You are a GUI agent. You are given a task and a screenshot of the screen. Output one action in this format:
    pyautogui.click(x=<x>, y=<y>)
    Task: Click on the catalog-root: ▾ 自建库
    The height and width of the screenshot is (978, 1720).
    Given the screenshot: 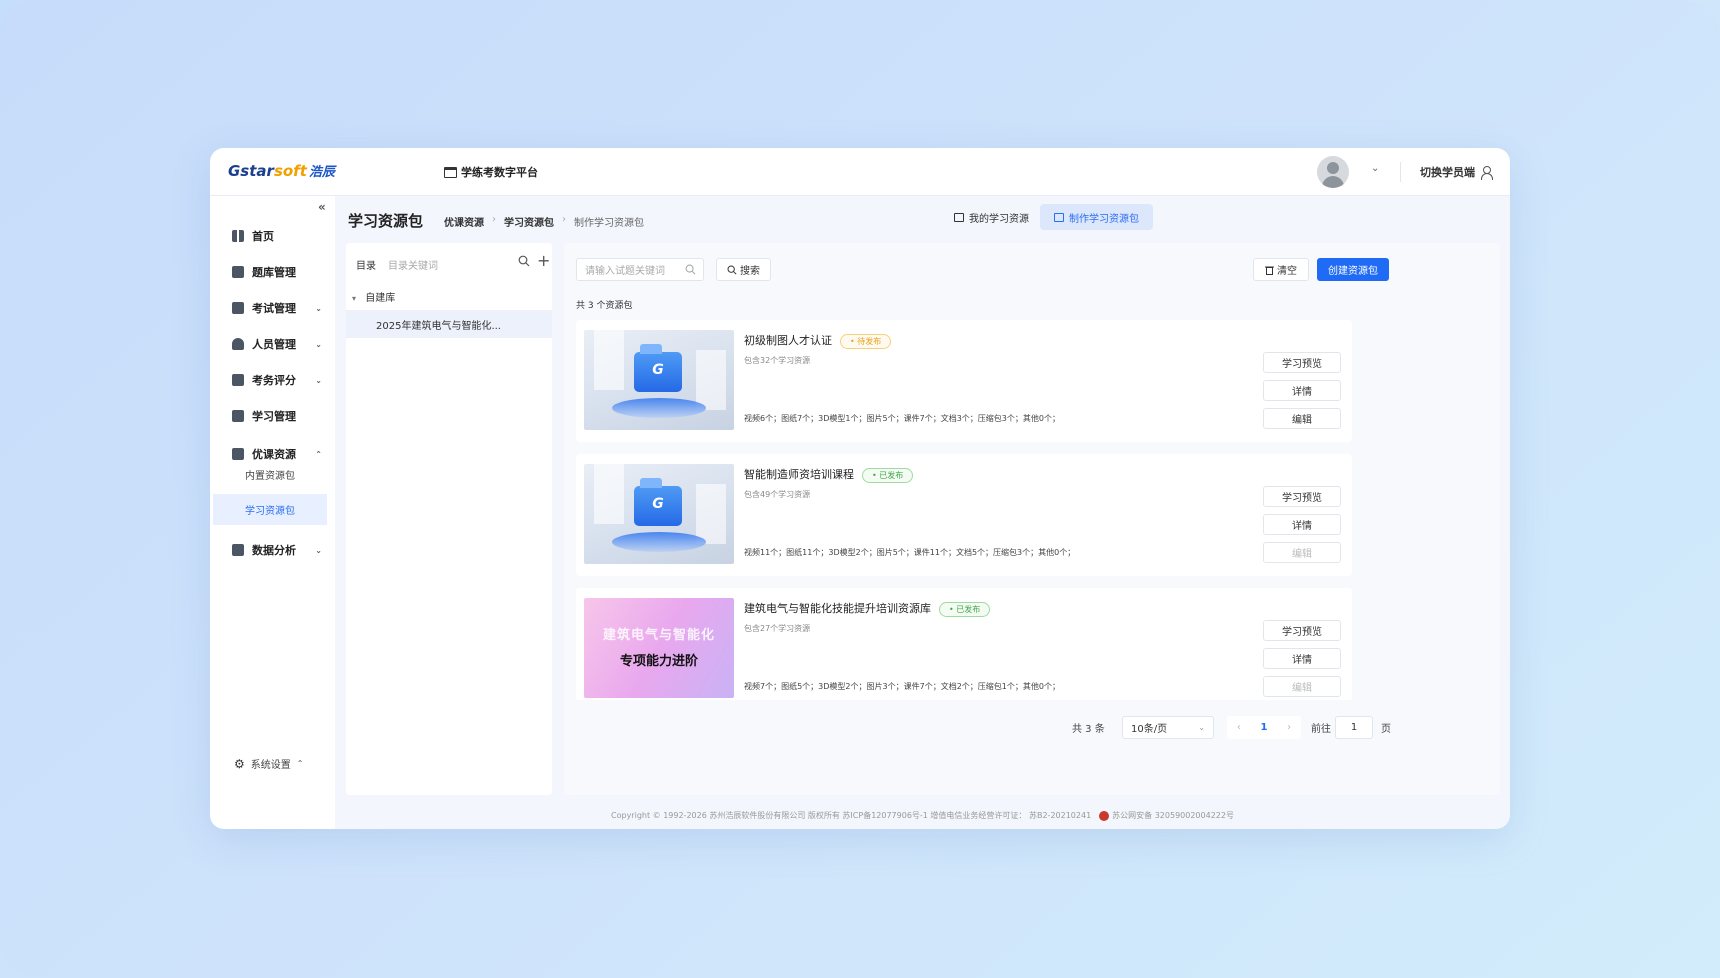 What is the action you would take?
    pyautogui.click(x=373, y=296)
    